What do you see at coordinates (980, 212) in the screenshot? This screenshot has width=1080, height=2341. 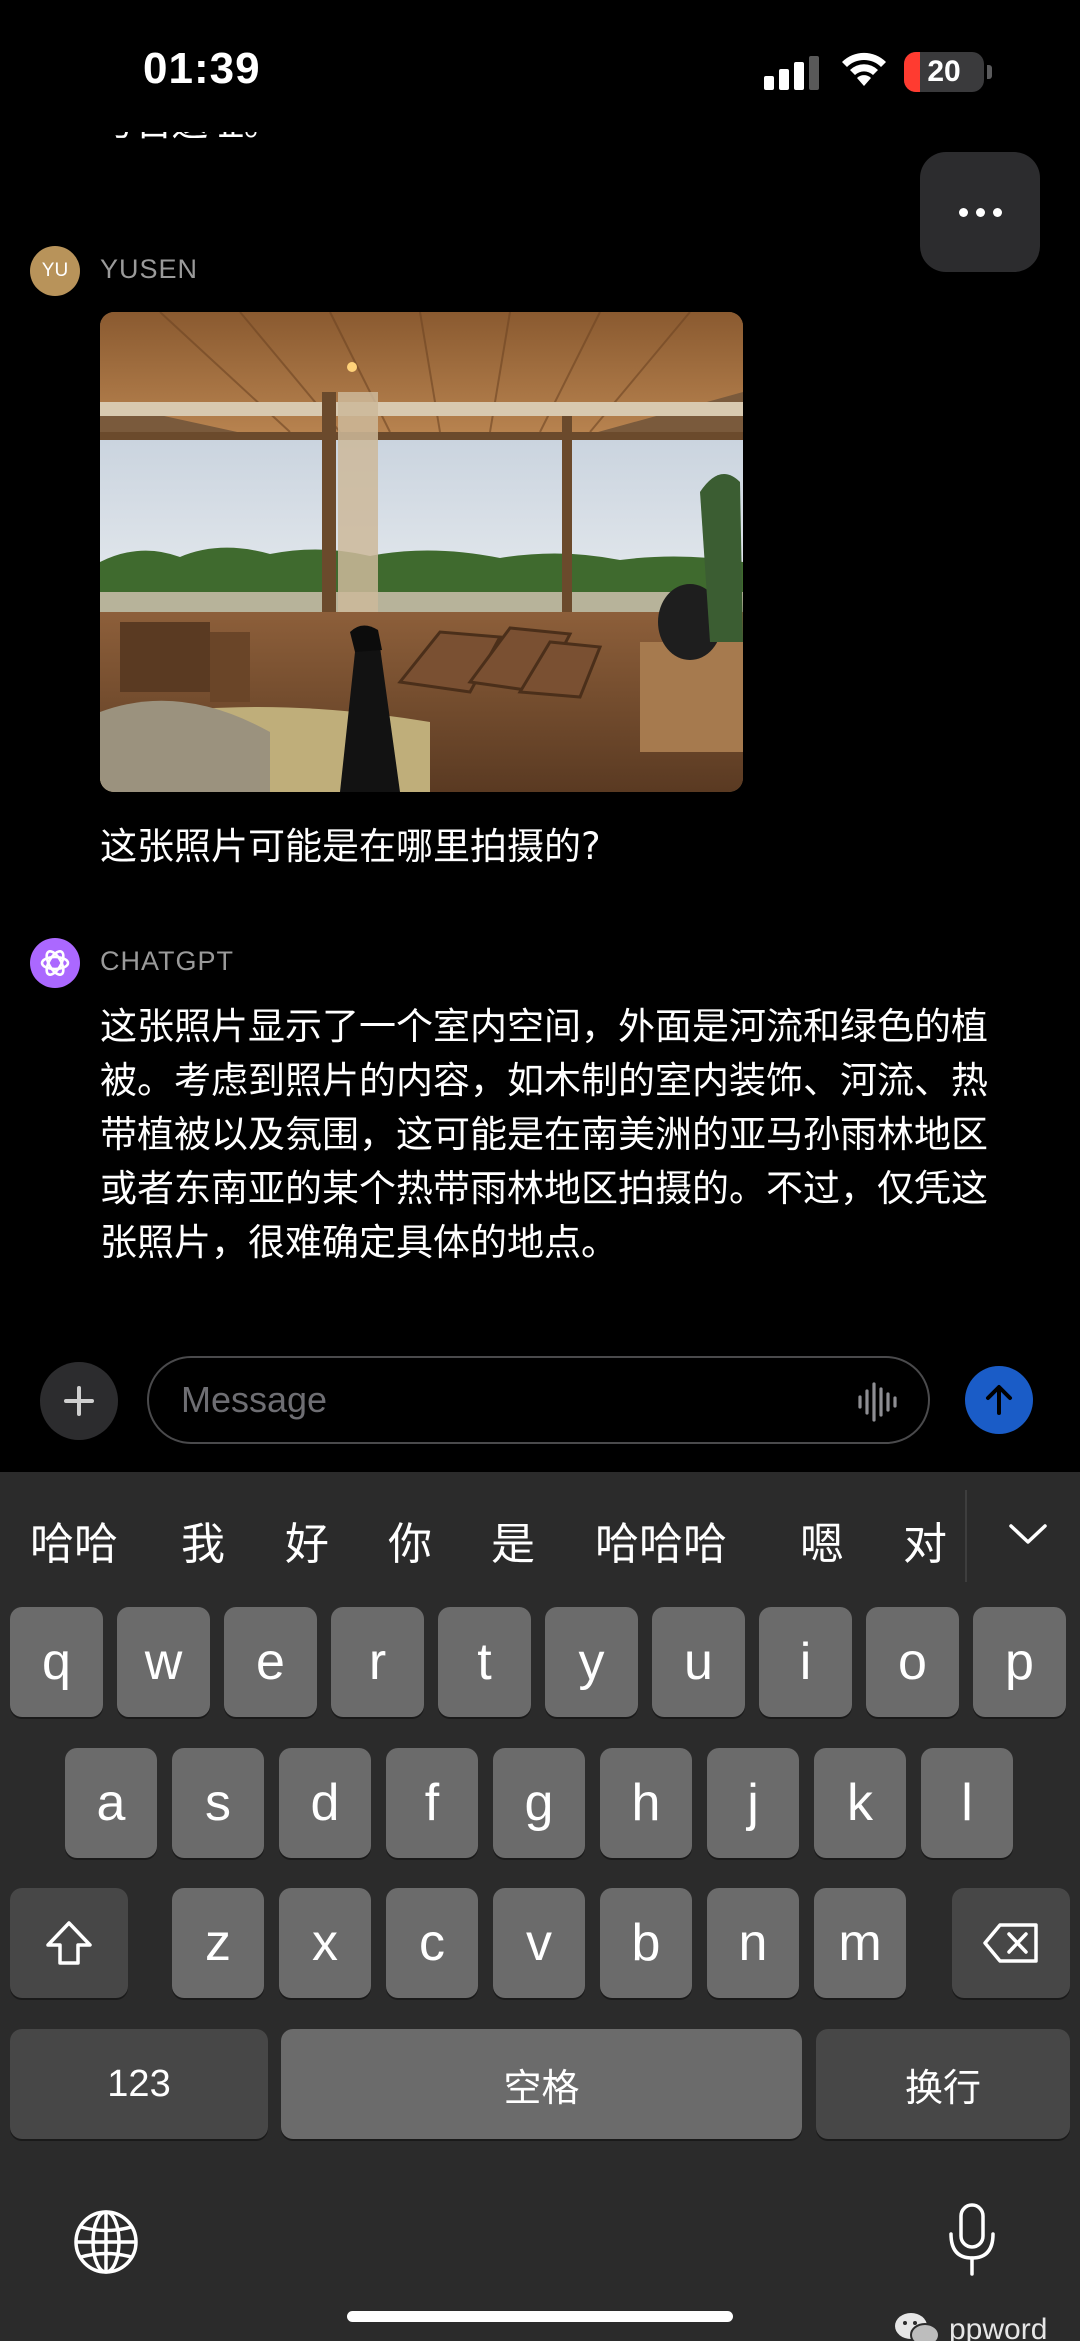 I see `more-options-button` at bounding box center [980, 212].